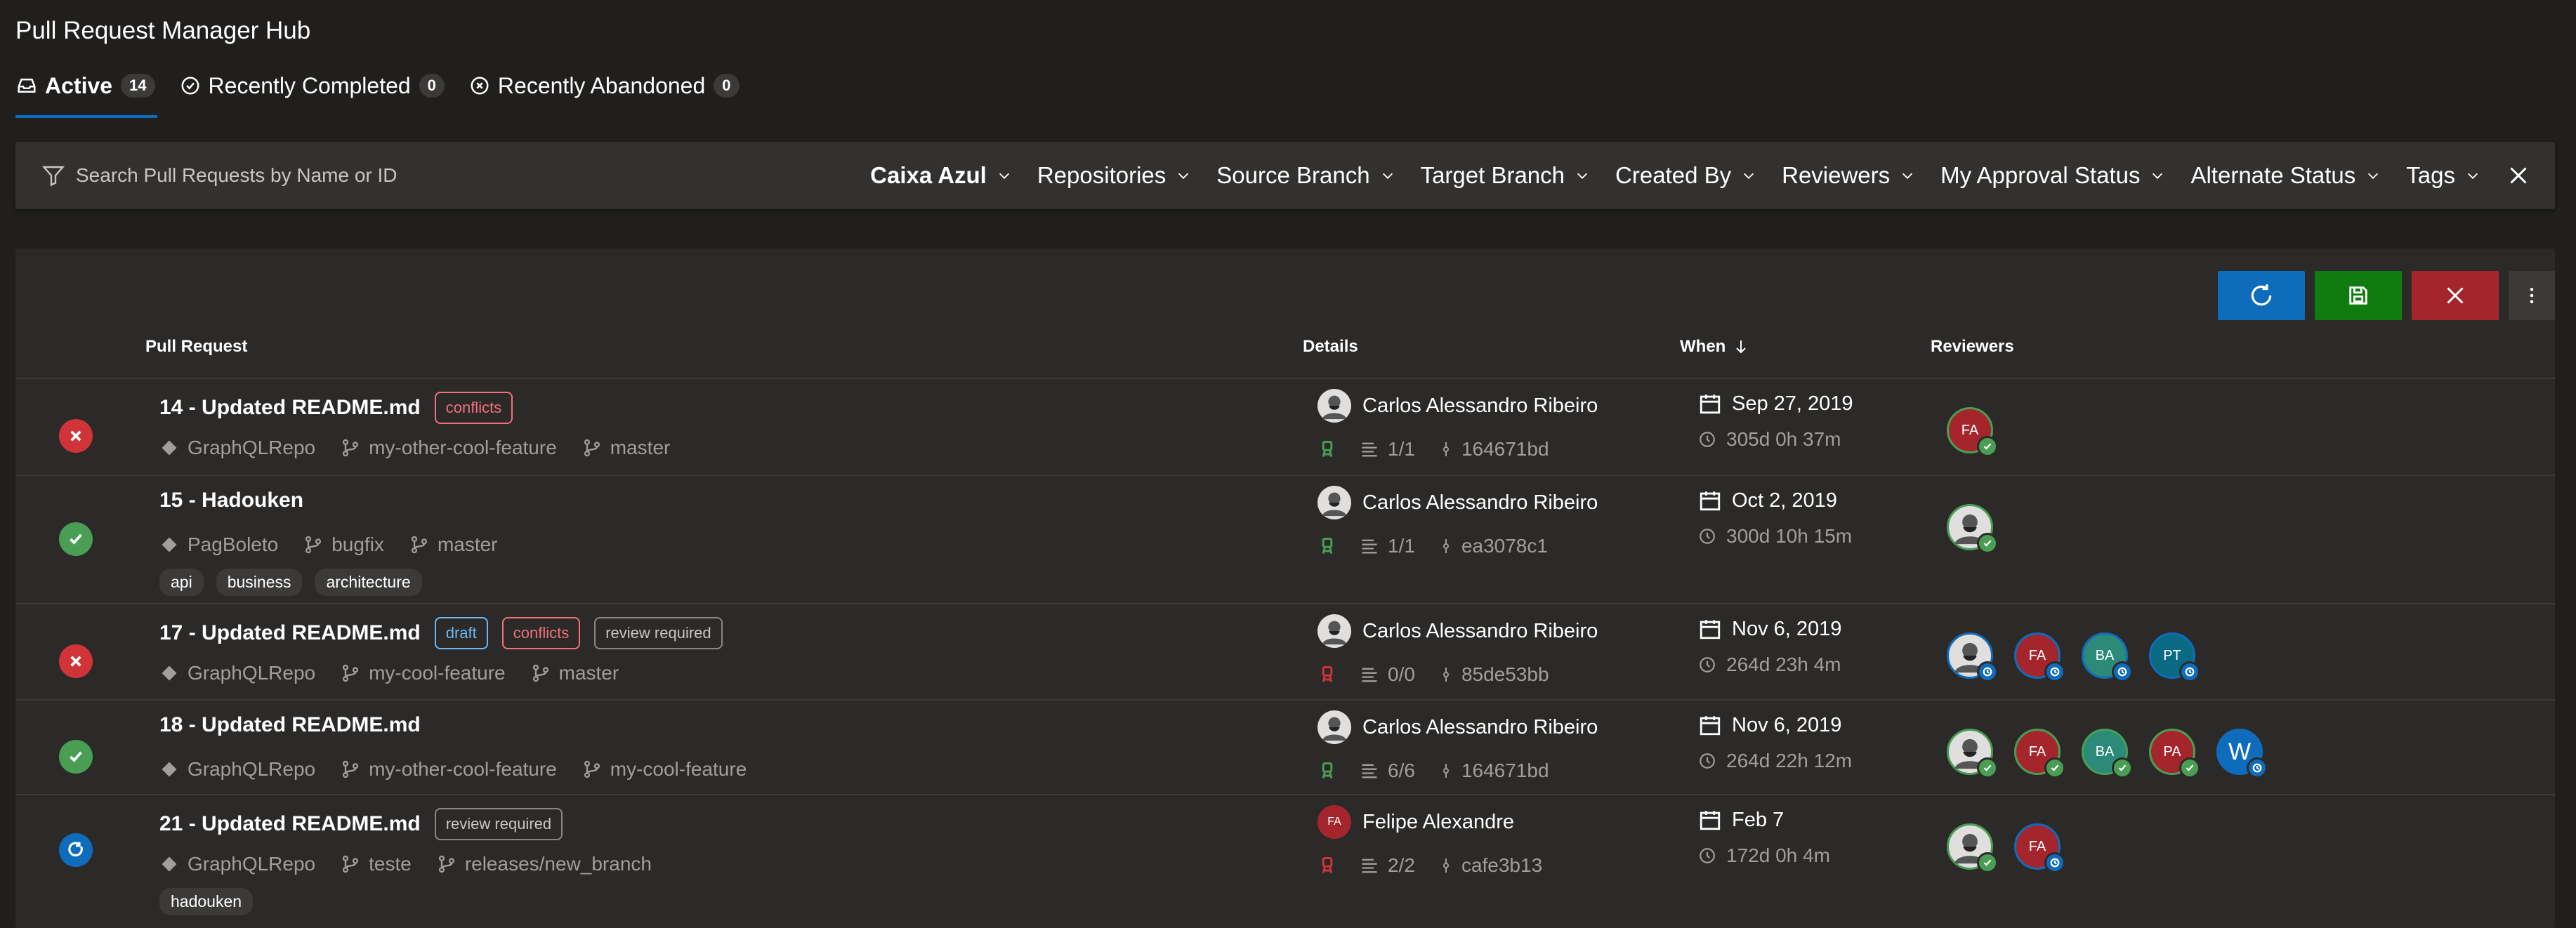 The width and height of the screenshot is (2576, 928). Describe the element at coordinates (343, 544) in the screenshot. I see `source-branch: bugfix` at that location.